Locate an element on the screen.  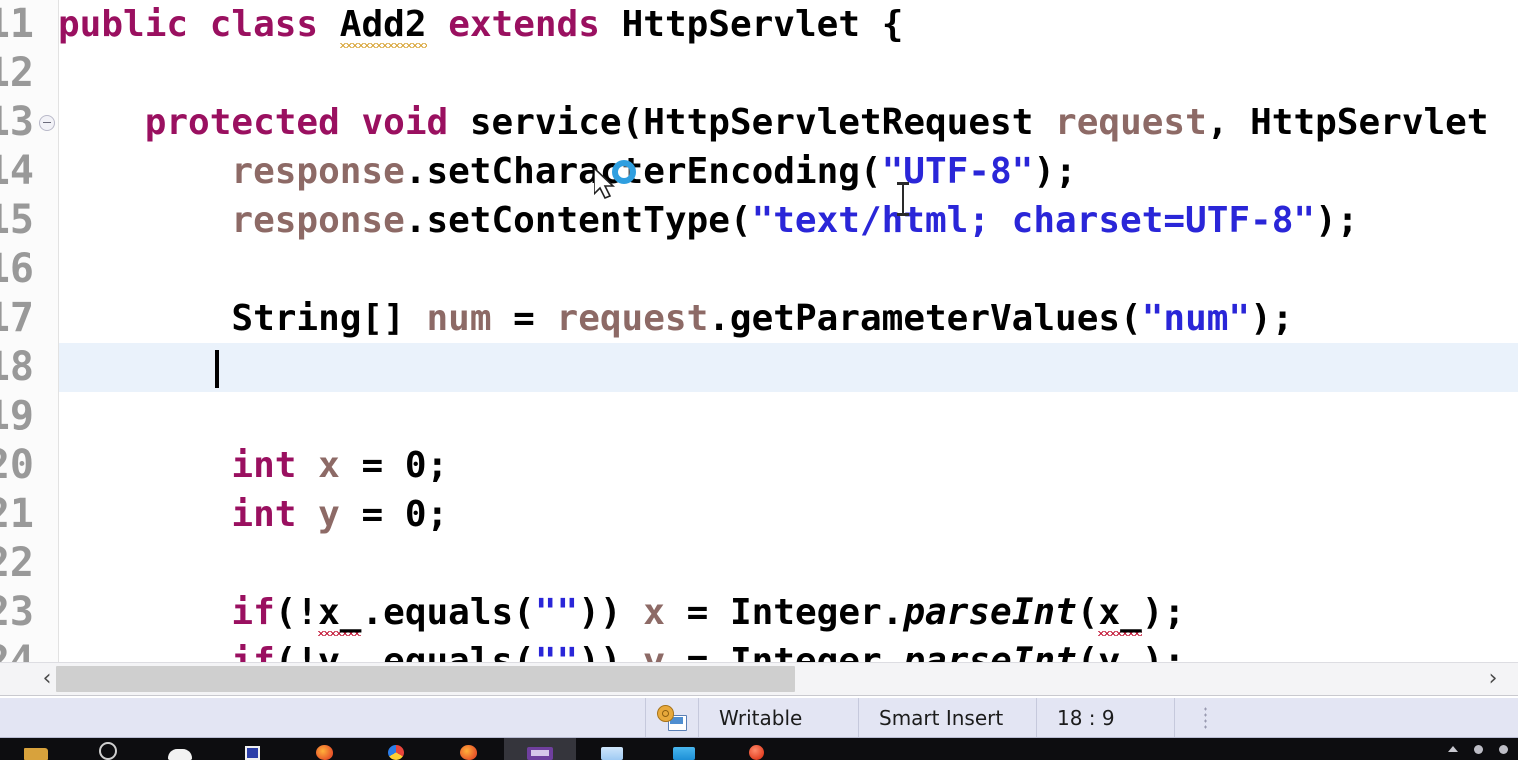
line-number: 21 is located at coordinates (17, 514).